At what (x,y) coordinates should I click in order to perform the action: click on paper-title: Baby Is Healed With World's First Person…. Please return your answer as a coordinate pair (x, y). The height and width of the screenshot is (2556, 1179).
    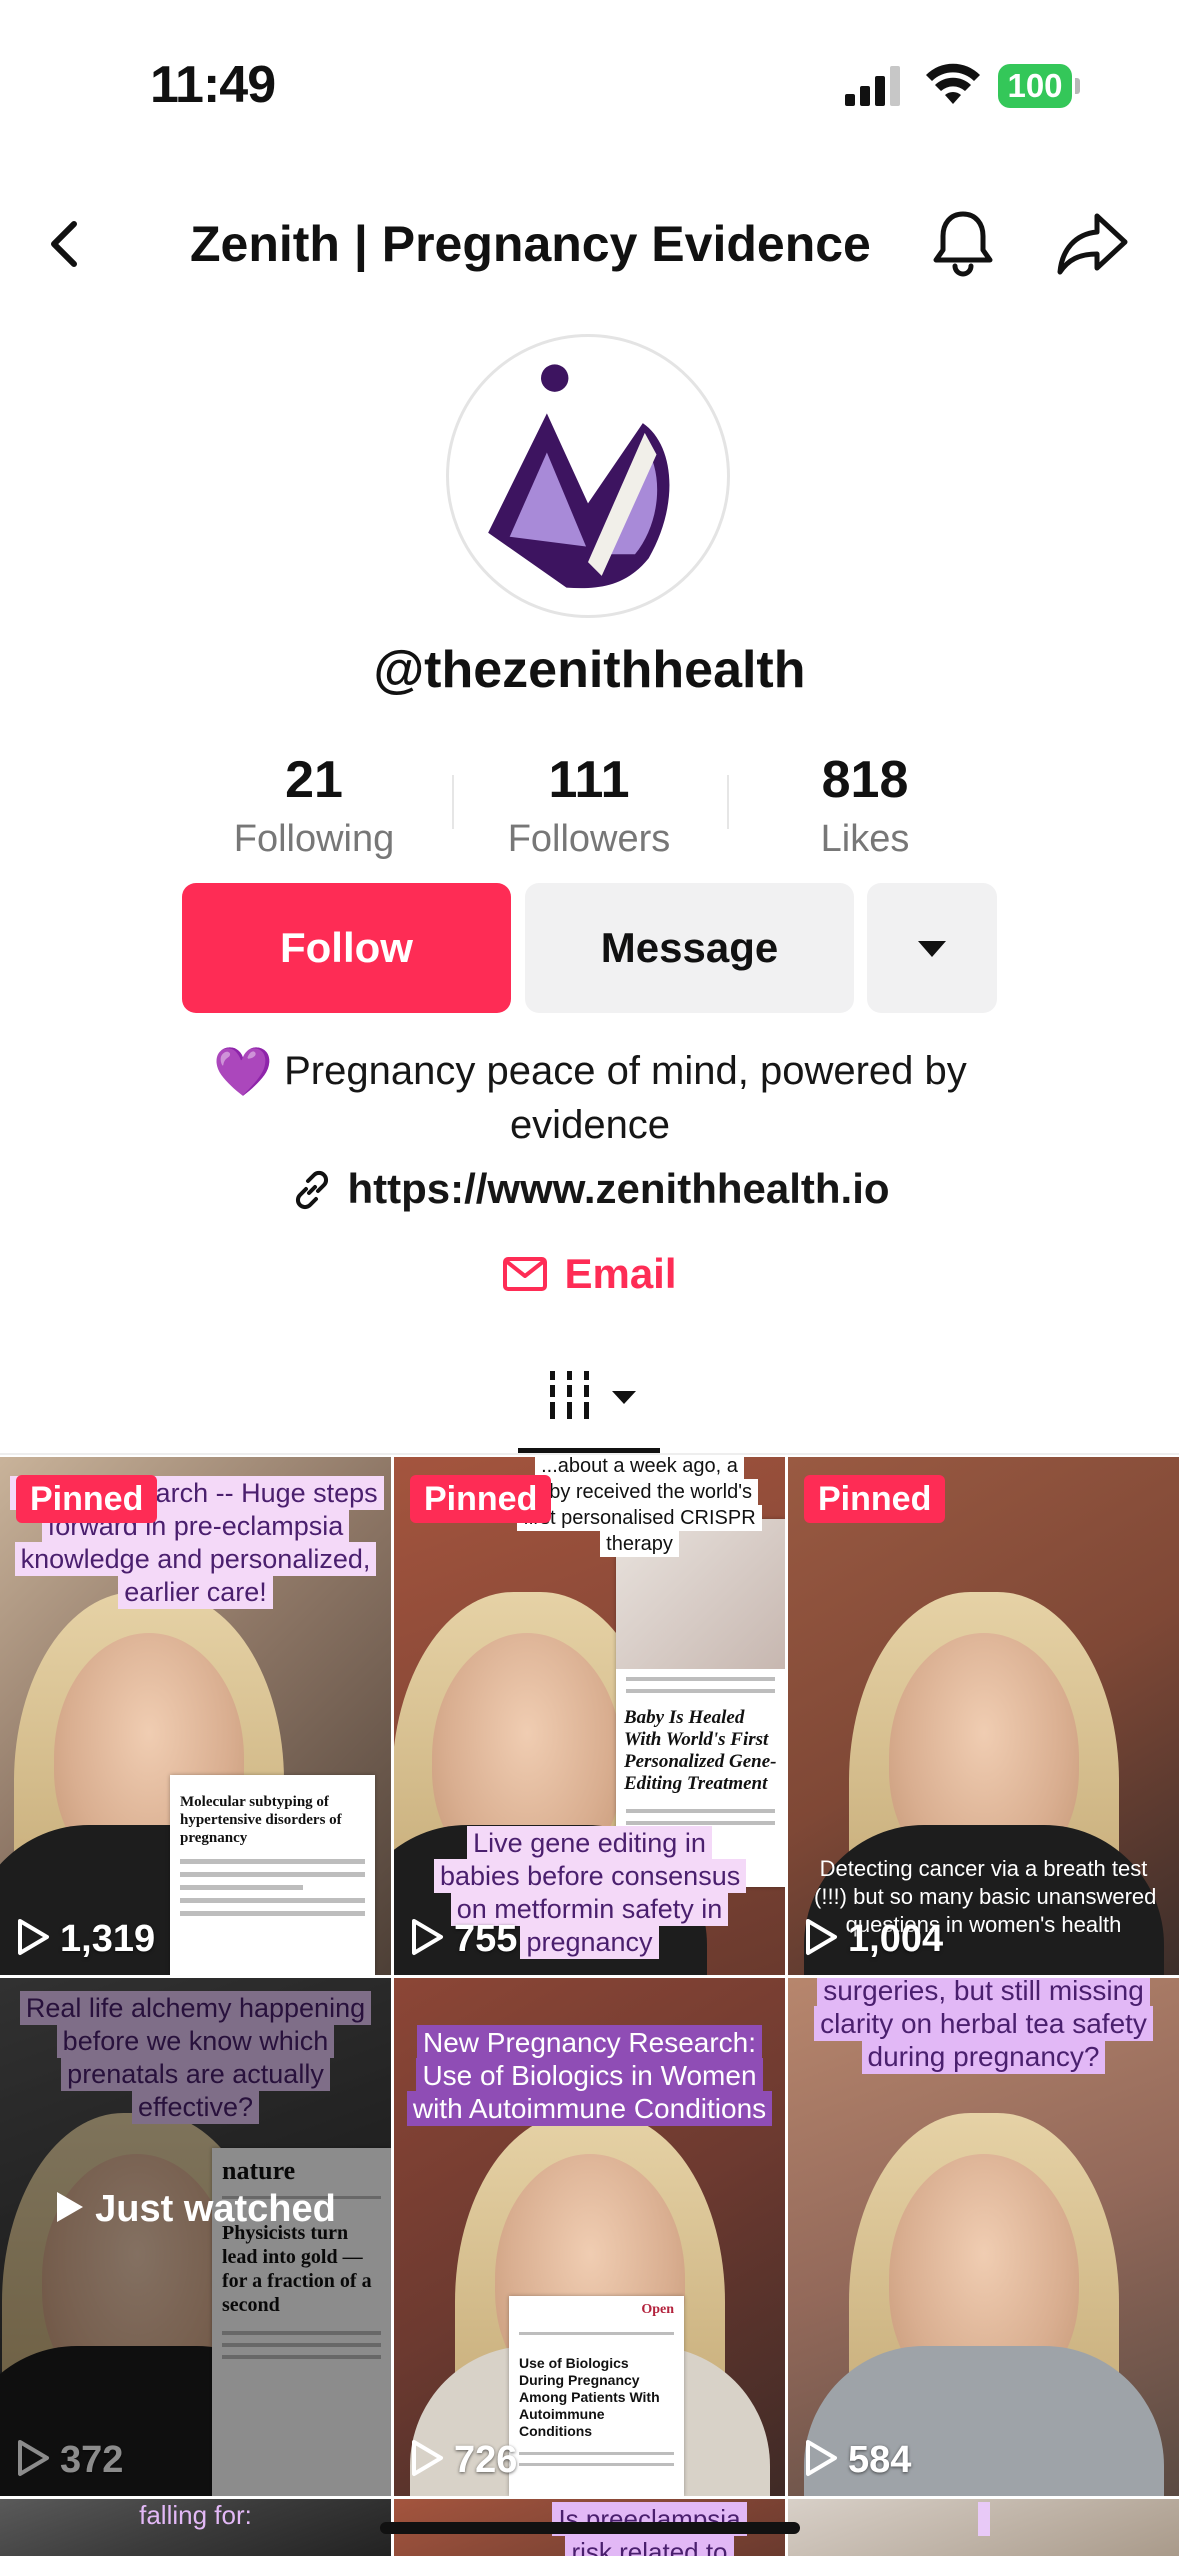
    Looking at the image, I should click on (700, 1750).